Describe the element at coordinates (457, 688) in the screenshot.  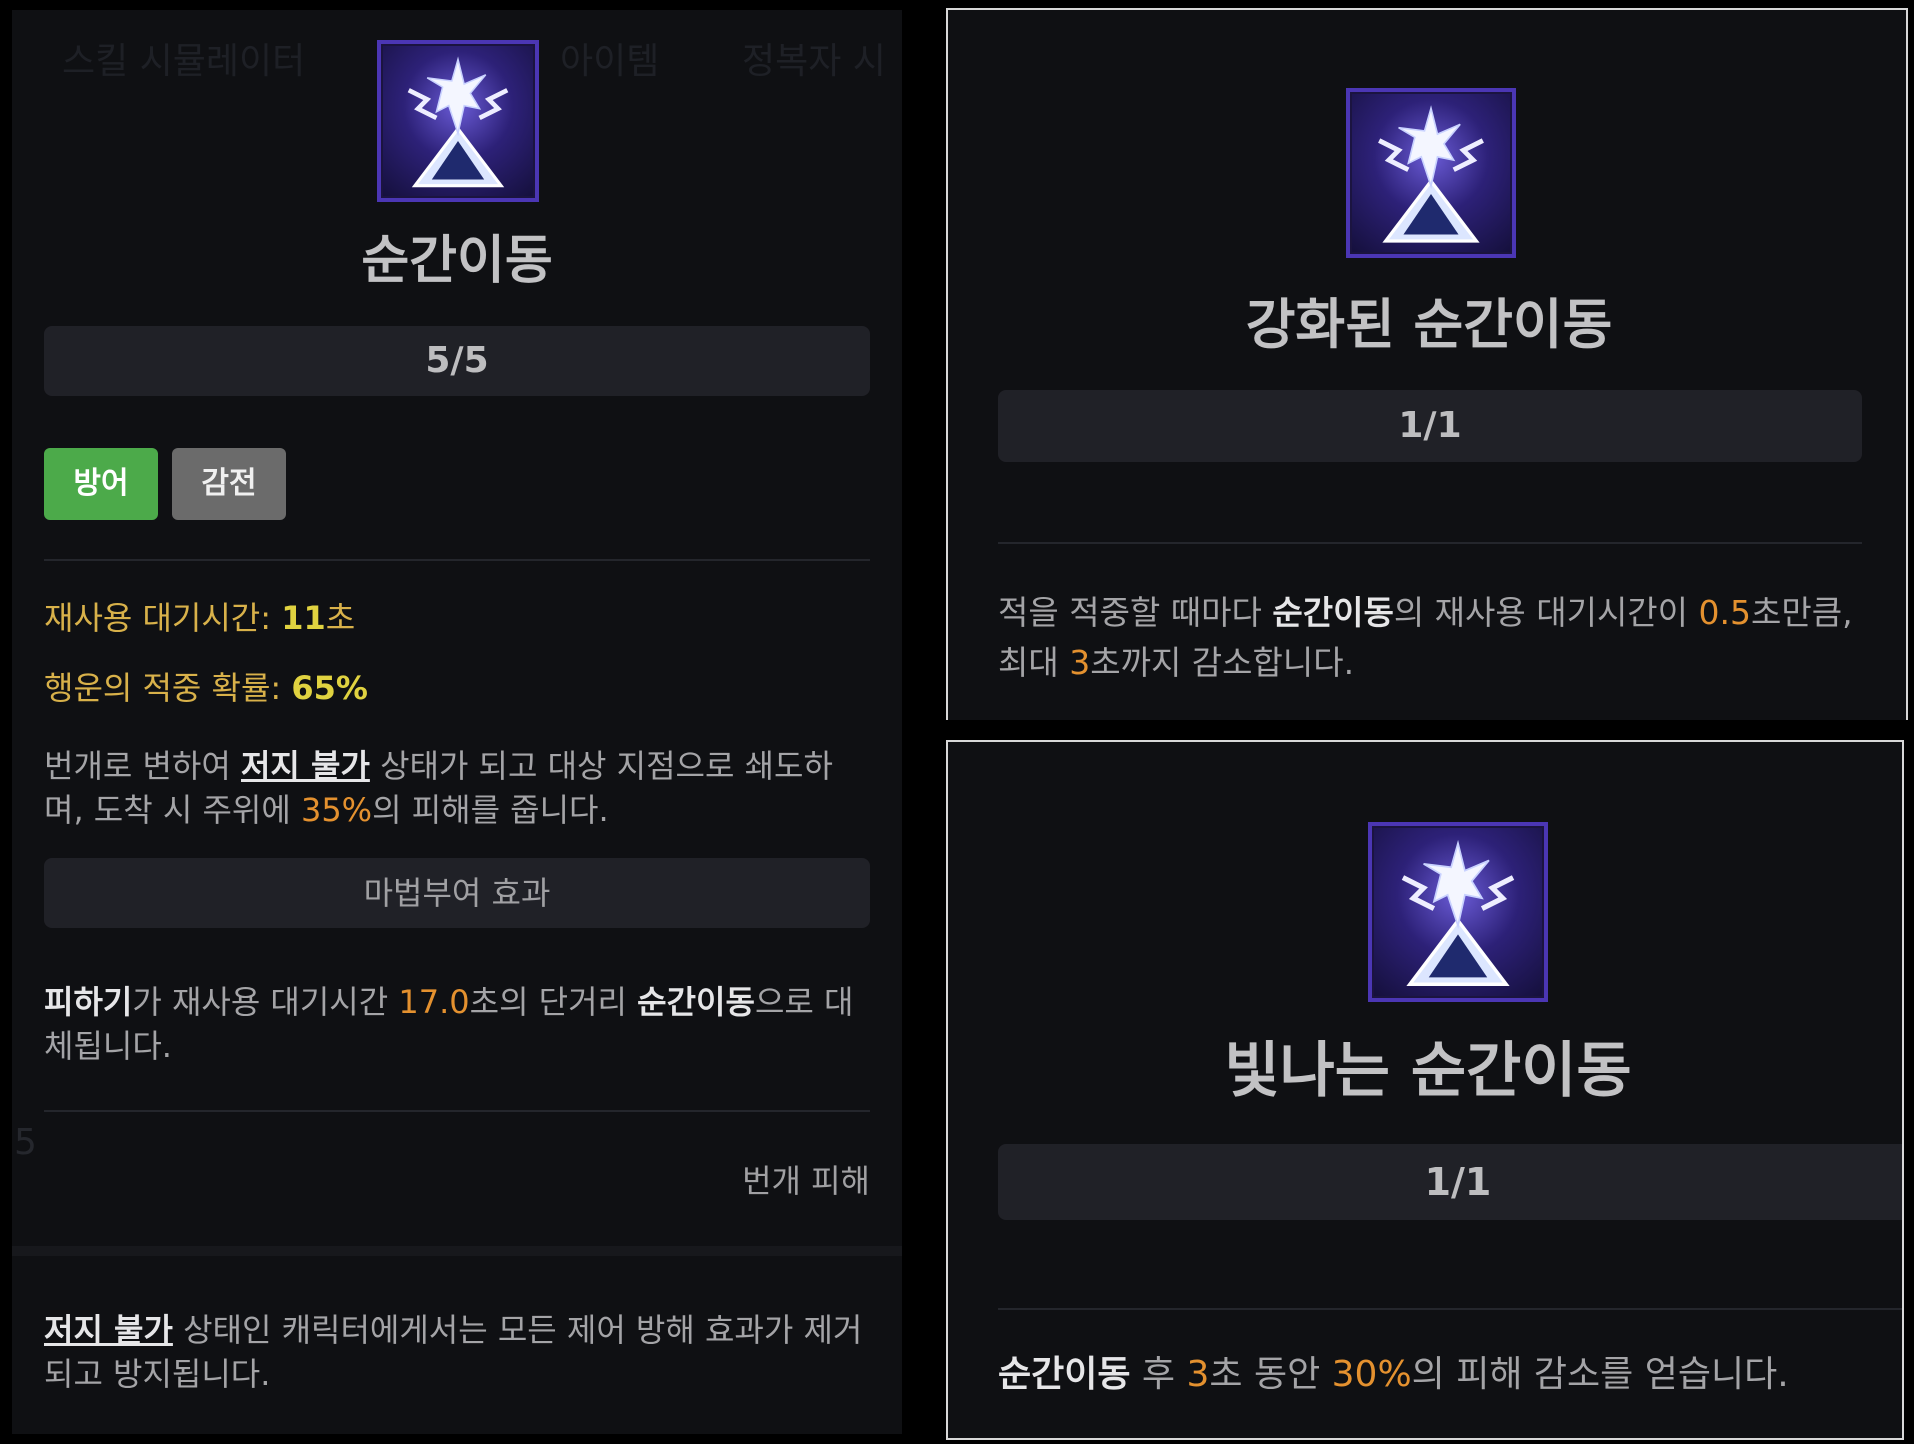
I see `lucky-hit-stat: 행운의 적중 확률: 65%` at that location.